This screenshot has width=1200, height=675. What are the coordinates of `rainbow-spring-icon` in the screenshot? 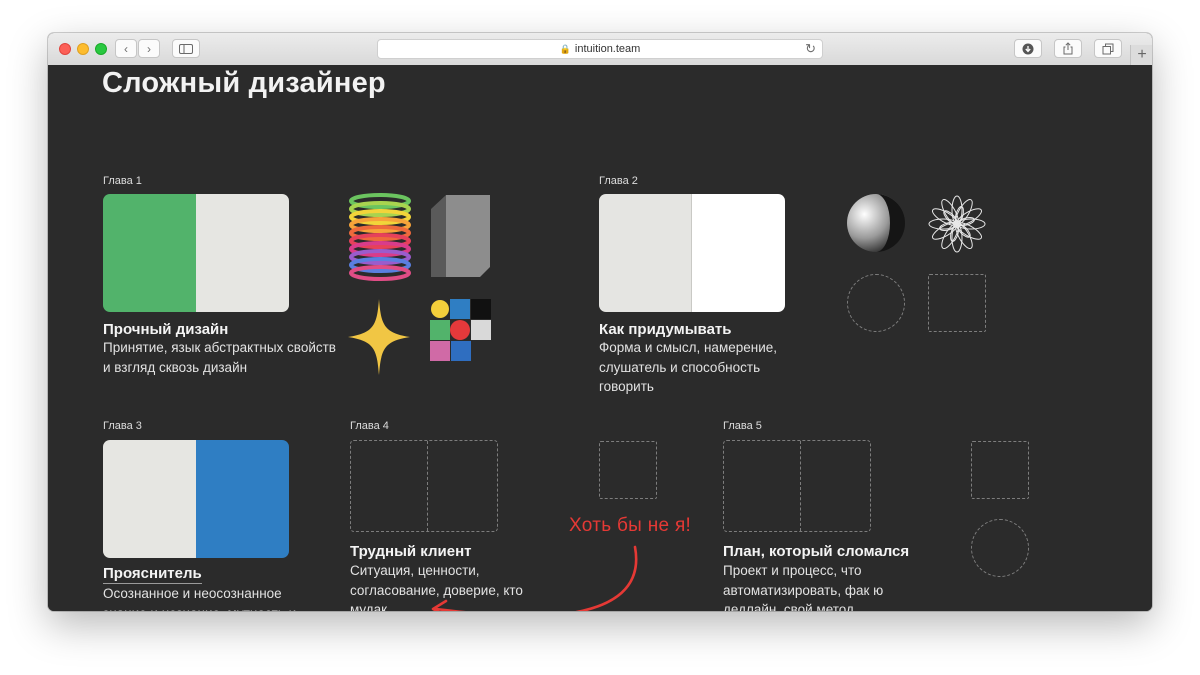 It's located at (380, 237).